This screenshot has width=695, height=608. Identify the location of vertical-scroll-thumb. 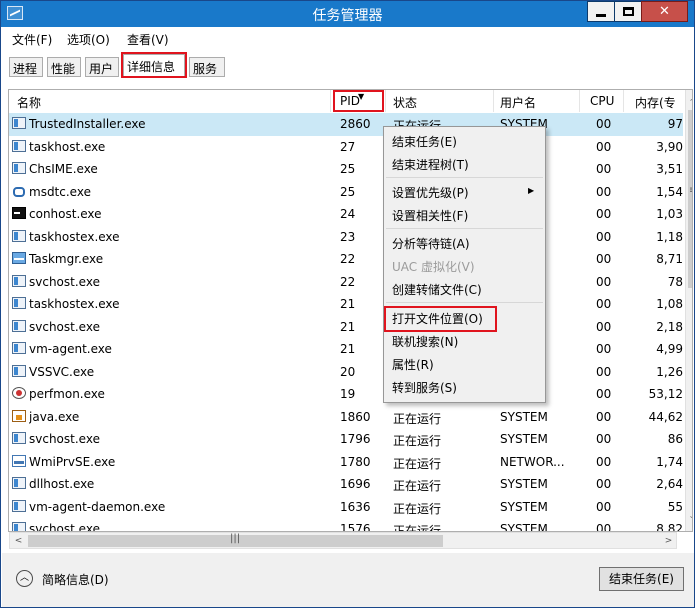
(690, 199).